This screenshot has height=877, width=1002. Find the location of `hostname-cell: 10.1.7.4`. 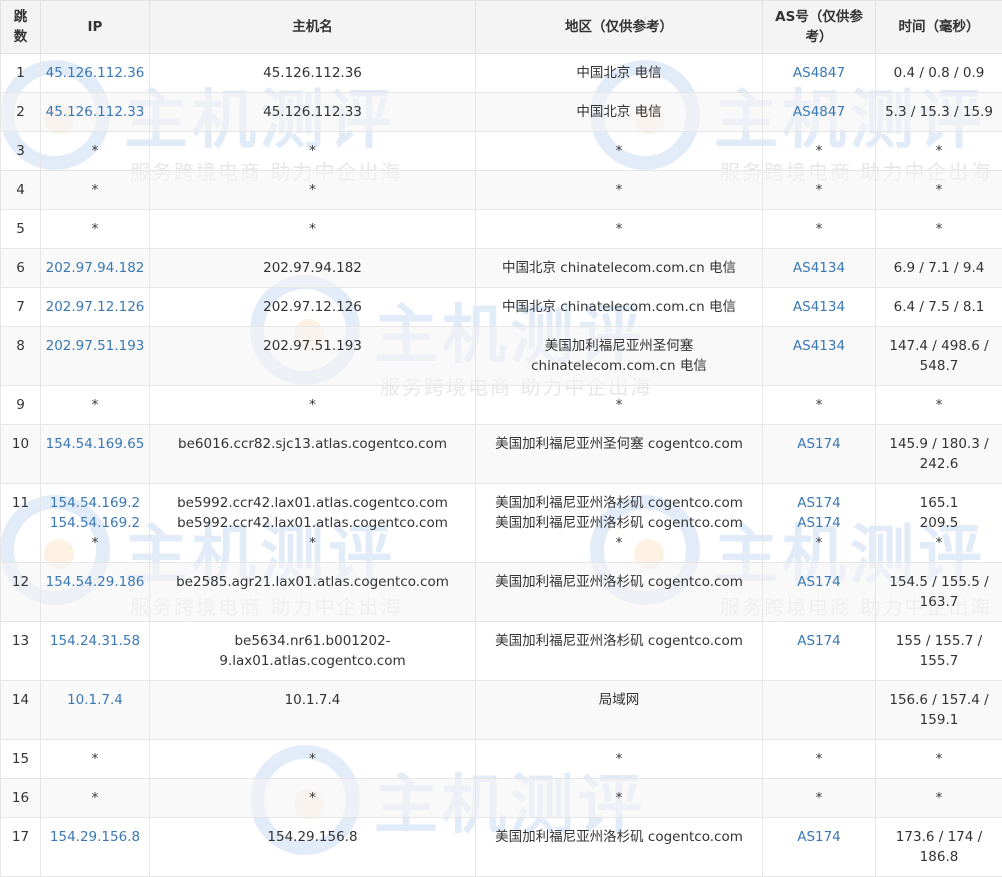

hostname-cell: 10.1.7.4 is located at coordinates (313, 710).